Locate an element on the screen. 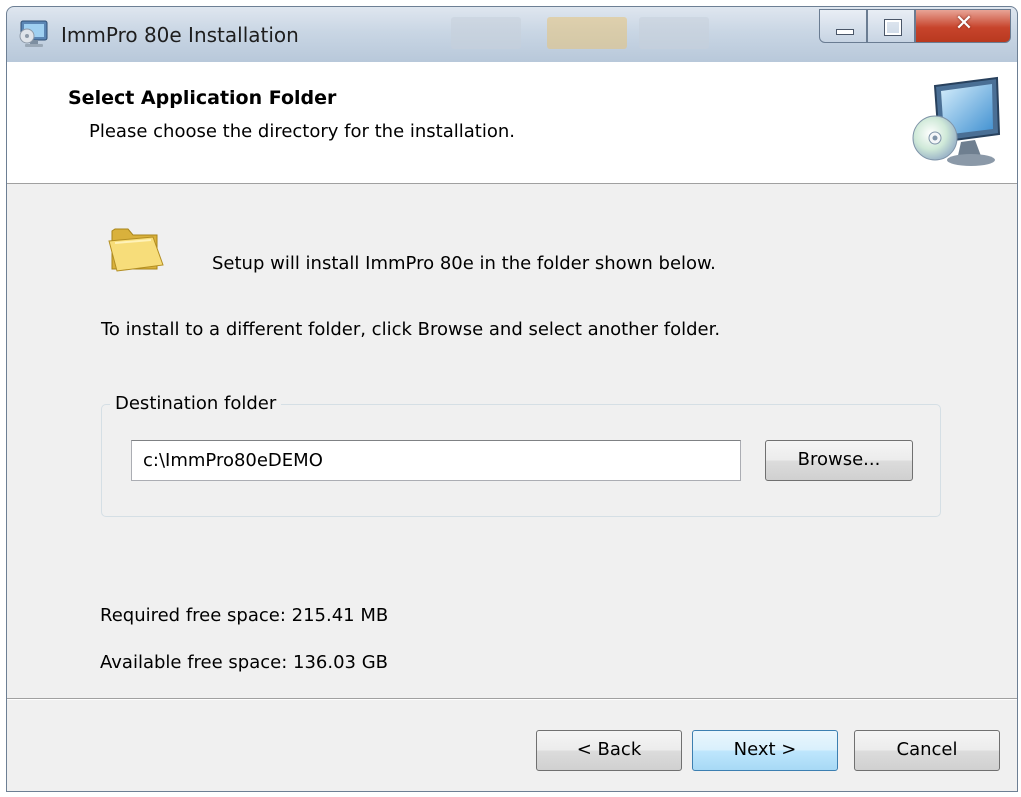  close-icon: ✕ is located at coordinates (964, 23).